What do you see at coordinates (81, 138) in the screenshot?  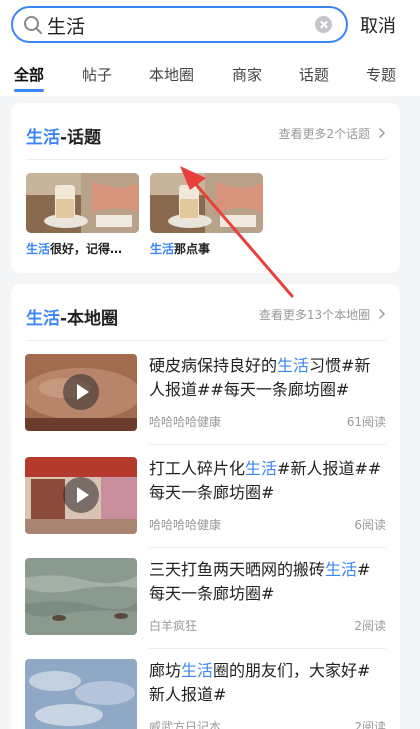 I see `title-suffix: -话题` at bounding box center [81, 138].